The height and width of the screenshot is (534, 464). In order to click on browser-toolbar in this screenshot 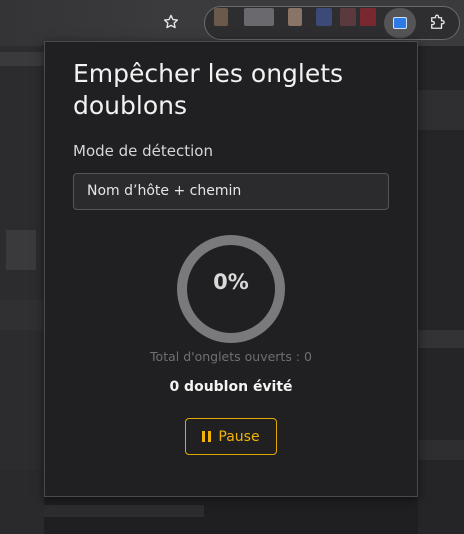, I will do `click(232, 23)`.